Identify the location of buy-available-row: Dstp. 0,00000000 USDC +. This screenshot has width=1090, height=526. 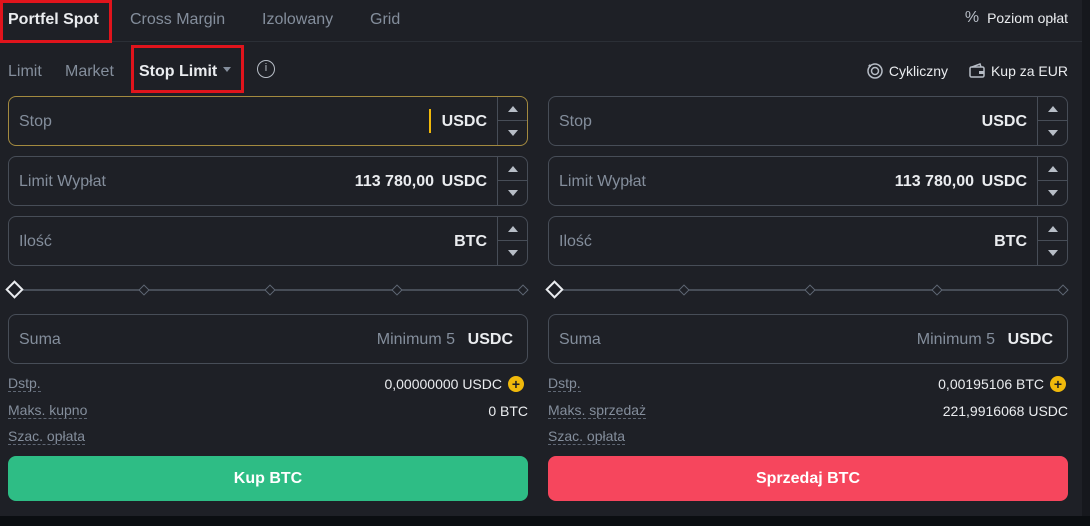
(268, 384).